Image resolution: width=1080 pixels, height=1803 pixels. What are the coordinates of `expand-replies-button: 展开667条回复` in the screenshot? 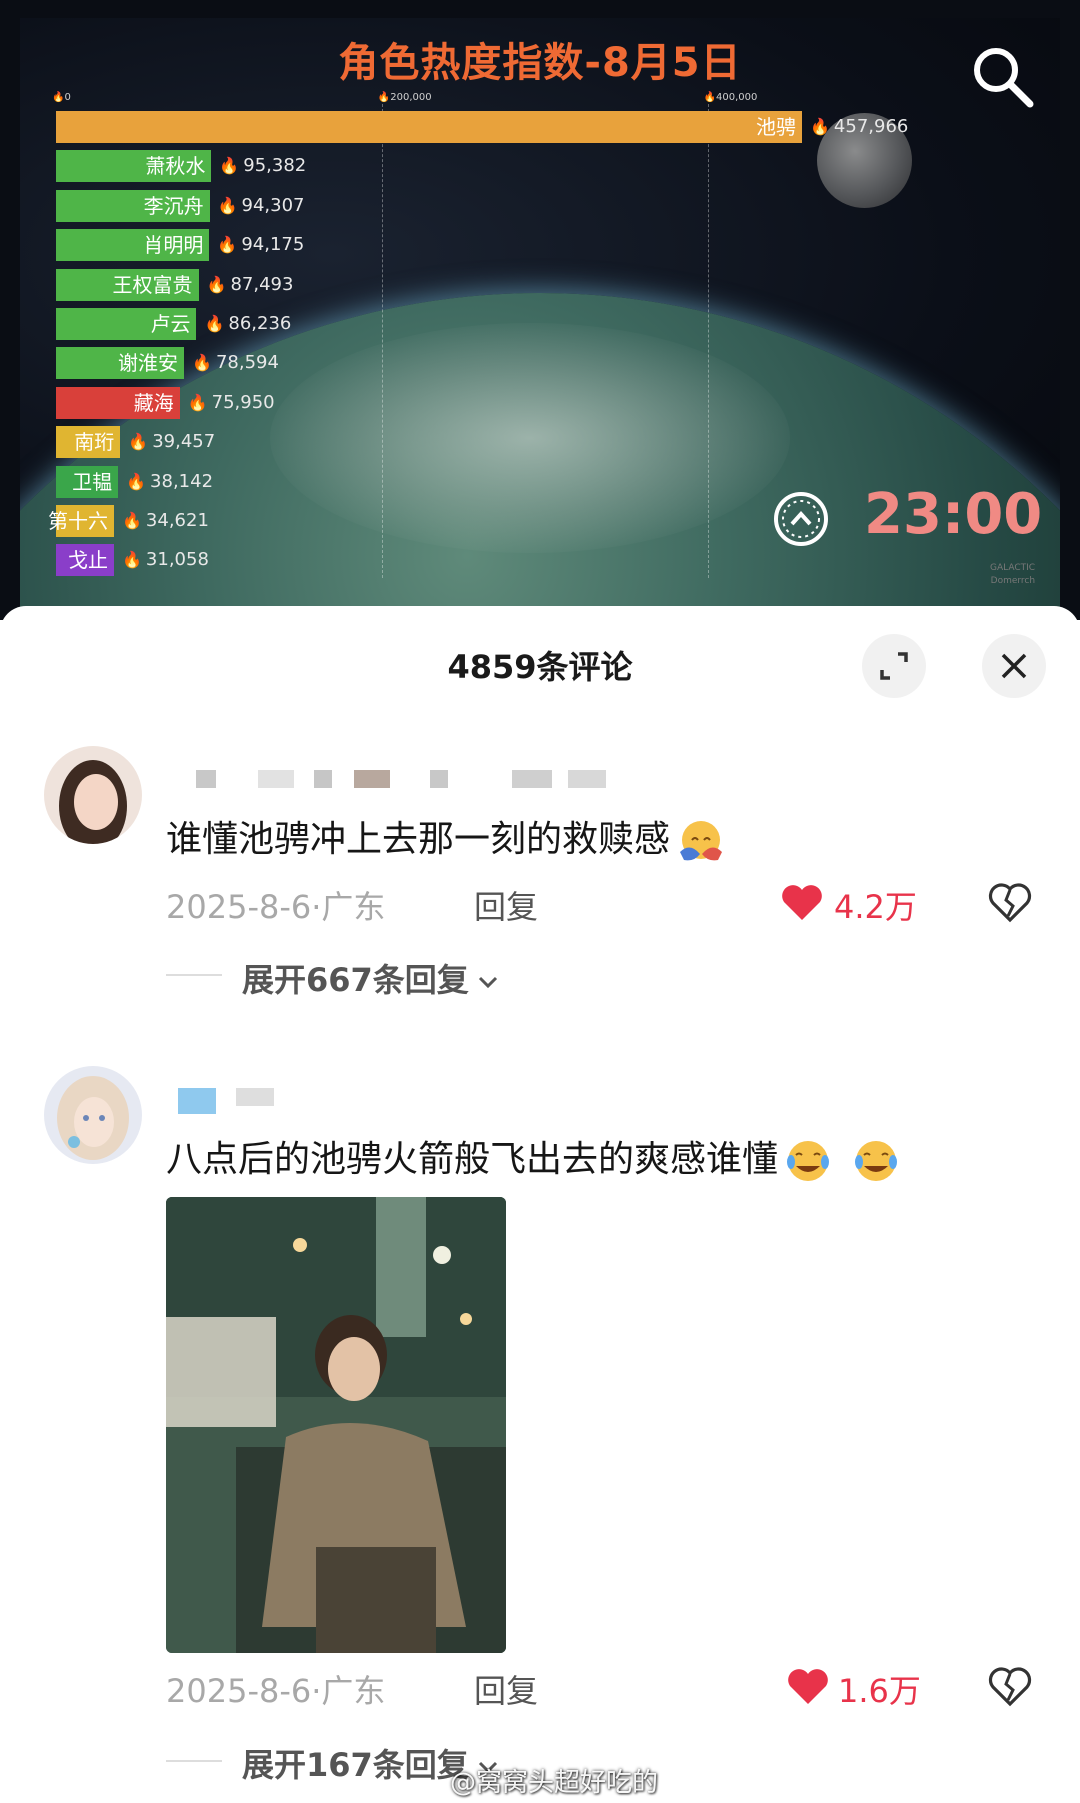 It's located at (370, 978).